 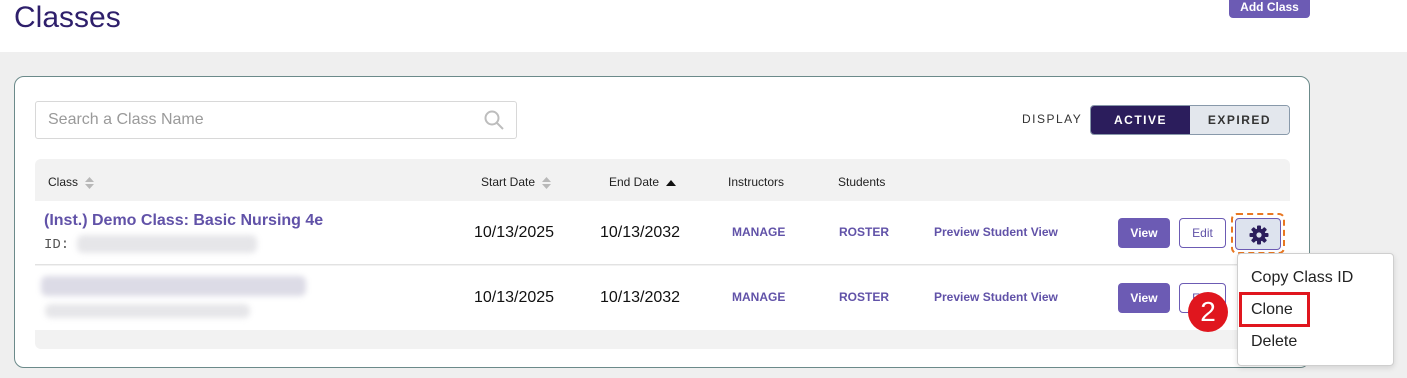 I want to click on top-bar: Classes Add Class, so click(x=703, y=26).